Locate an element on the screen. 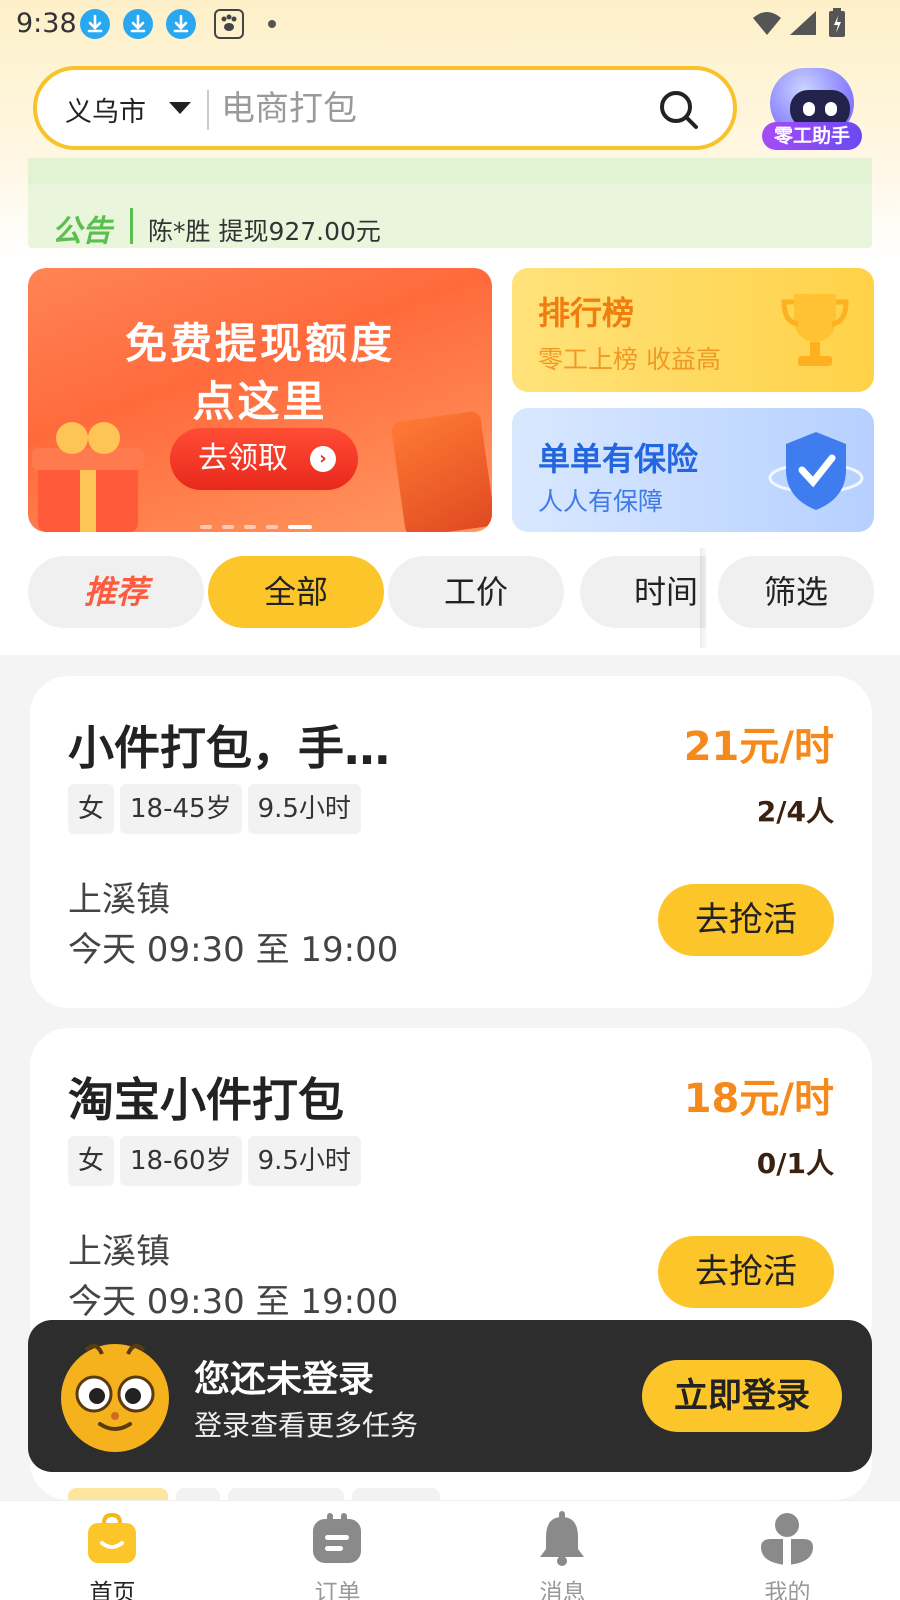 The width and height of the screenshot is (900, 1600). ant-mascot-icon is located at coordinates (115, 1397).